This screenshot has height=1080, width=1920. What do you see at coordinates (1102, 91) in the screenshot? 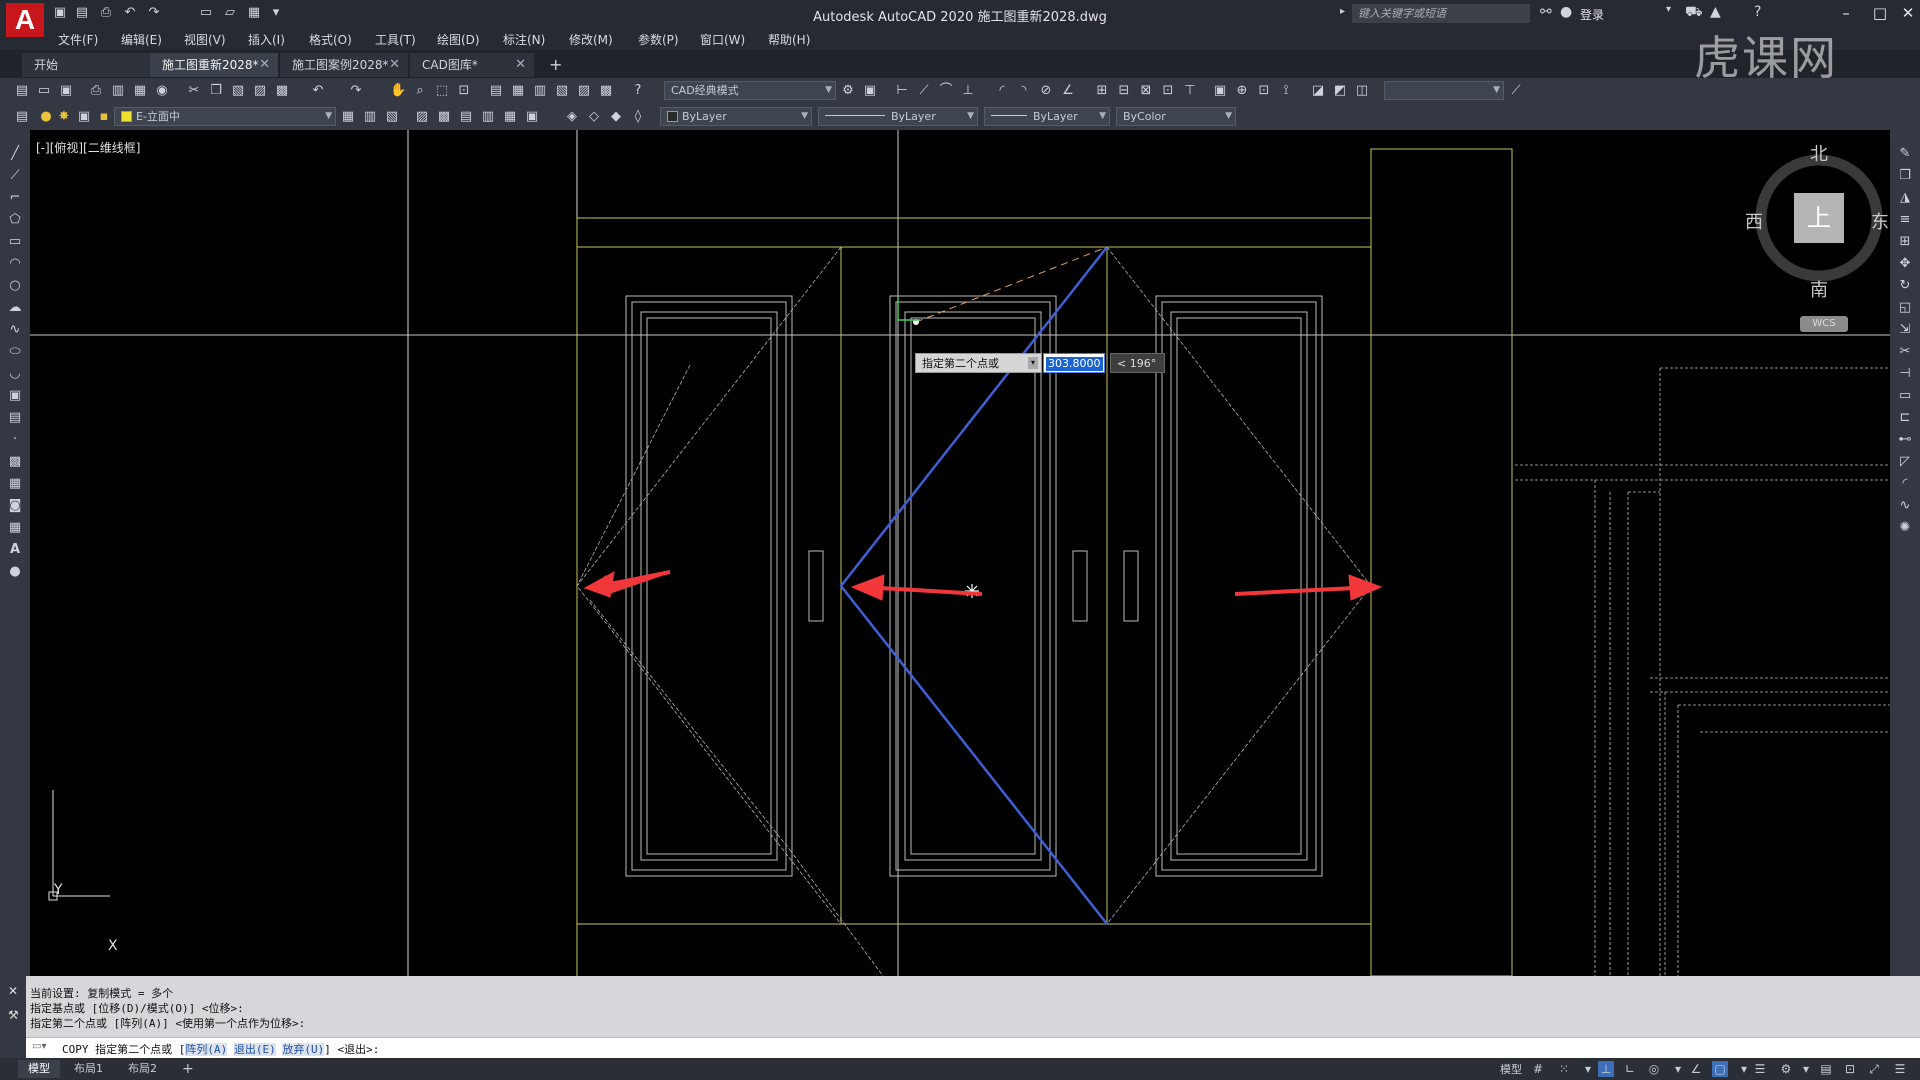
I see `quick-dim-icon: ⊞` at bounding box center [1102, 91].